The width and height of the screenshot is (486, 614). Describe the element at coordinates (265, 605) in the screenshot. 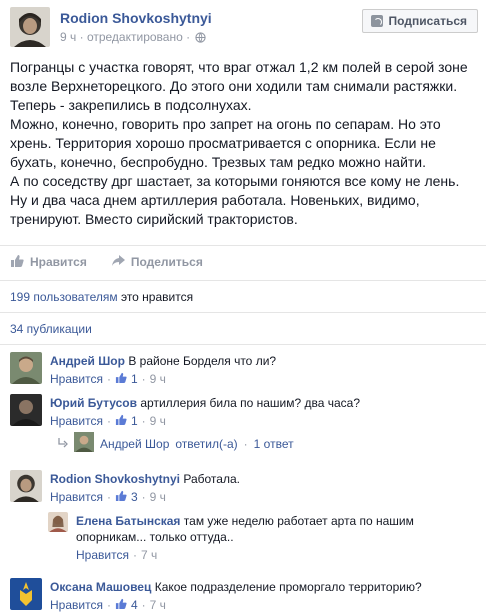

I see `comment-meta: Нравится · 4 · 7 ч` at that location.